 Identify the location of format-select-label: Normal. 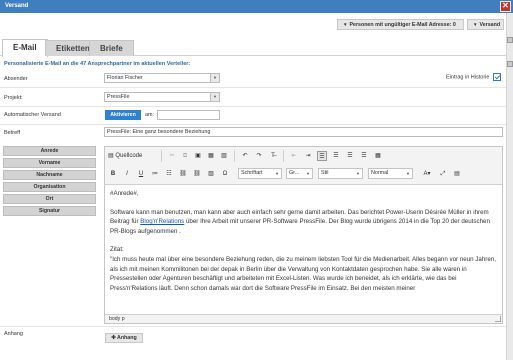
(380, 173).